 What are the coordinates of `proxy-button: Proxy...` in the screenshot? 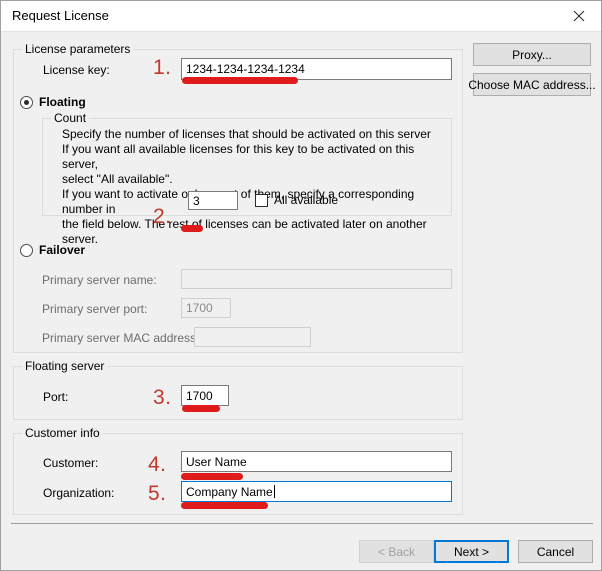 It's located at (532, 54).